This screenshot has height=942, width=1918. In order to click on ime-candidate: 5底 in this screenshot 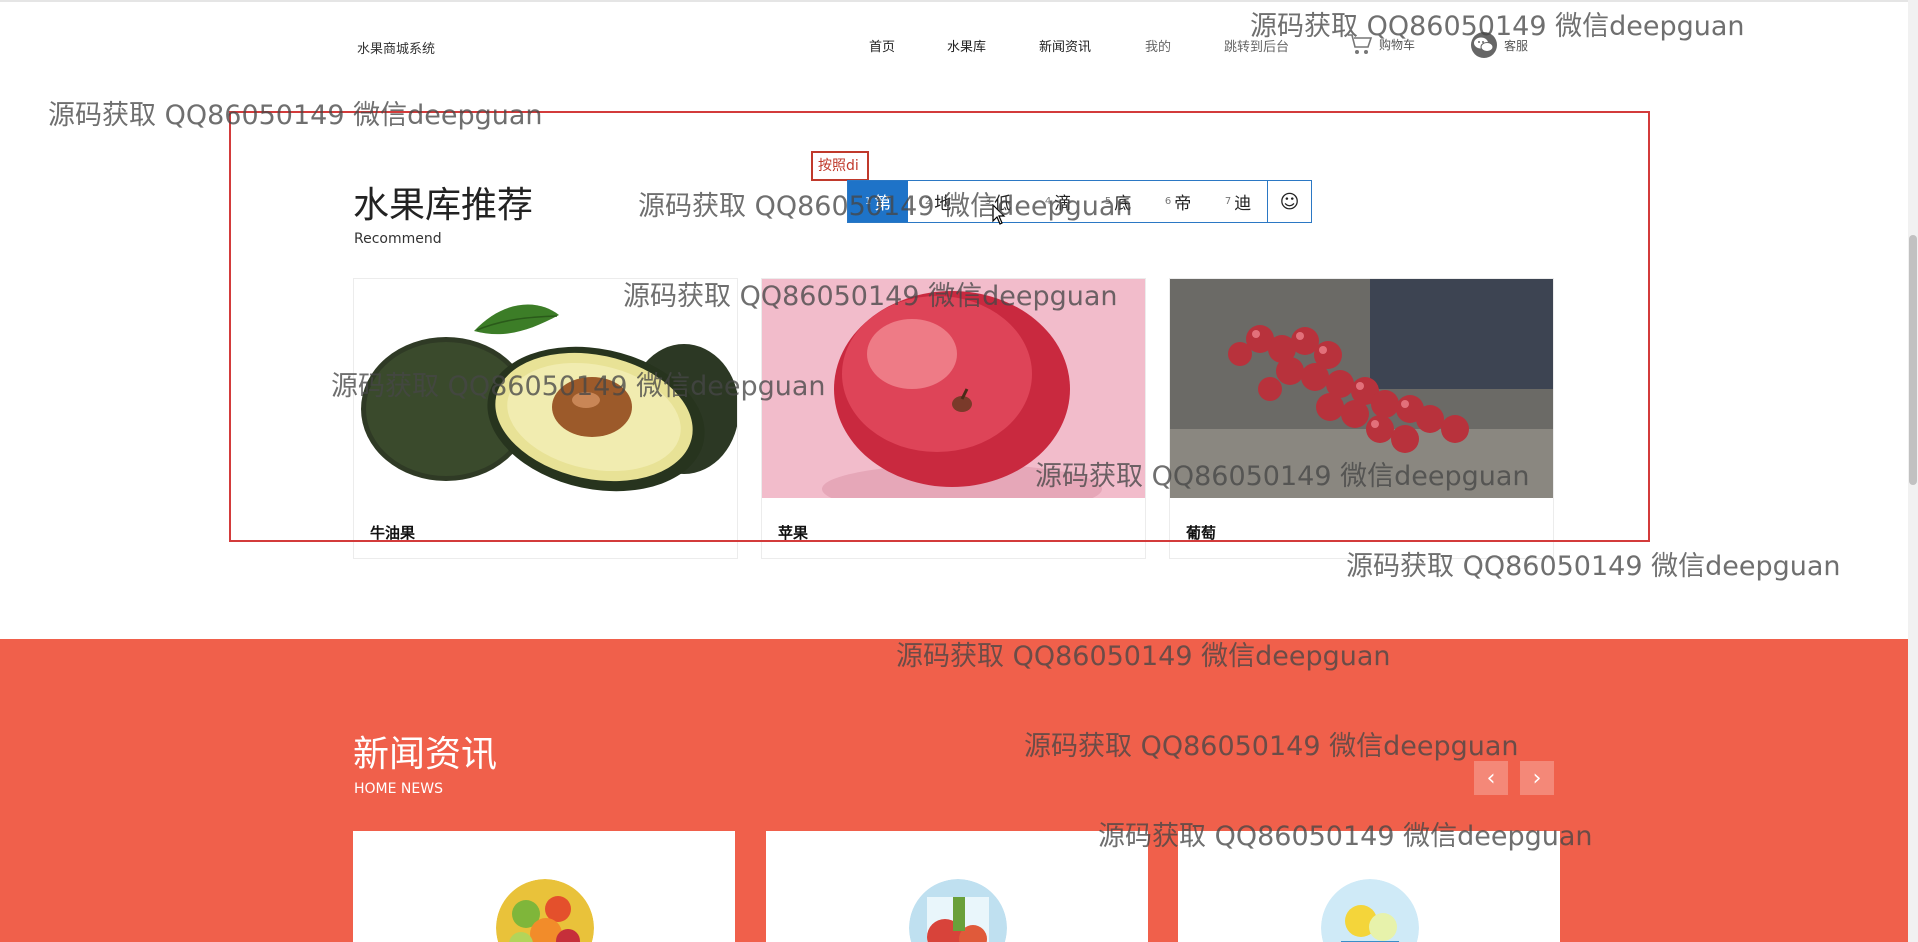, I will do `click(1118, 201)`.